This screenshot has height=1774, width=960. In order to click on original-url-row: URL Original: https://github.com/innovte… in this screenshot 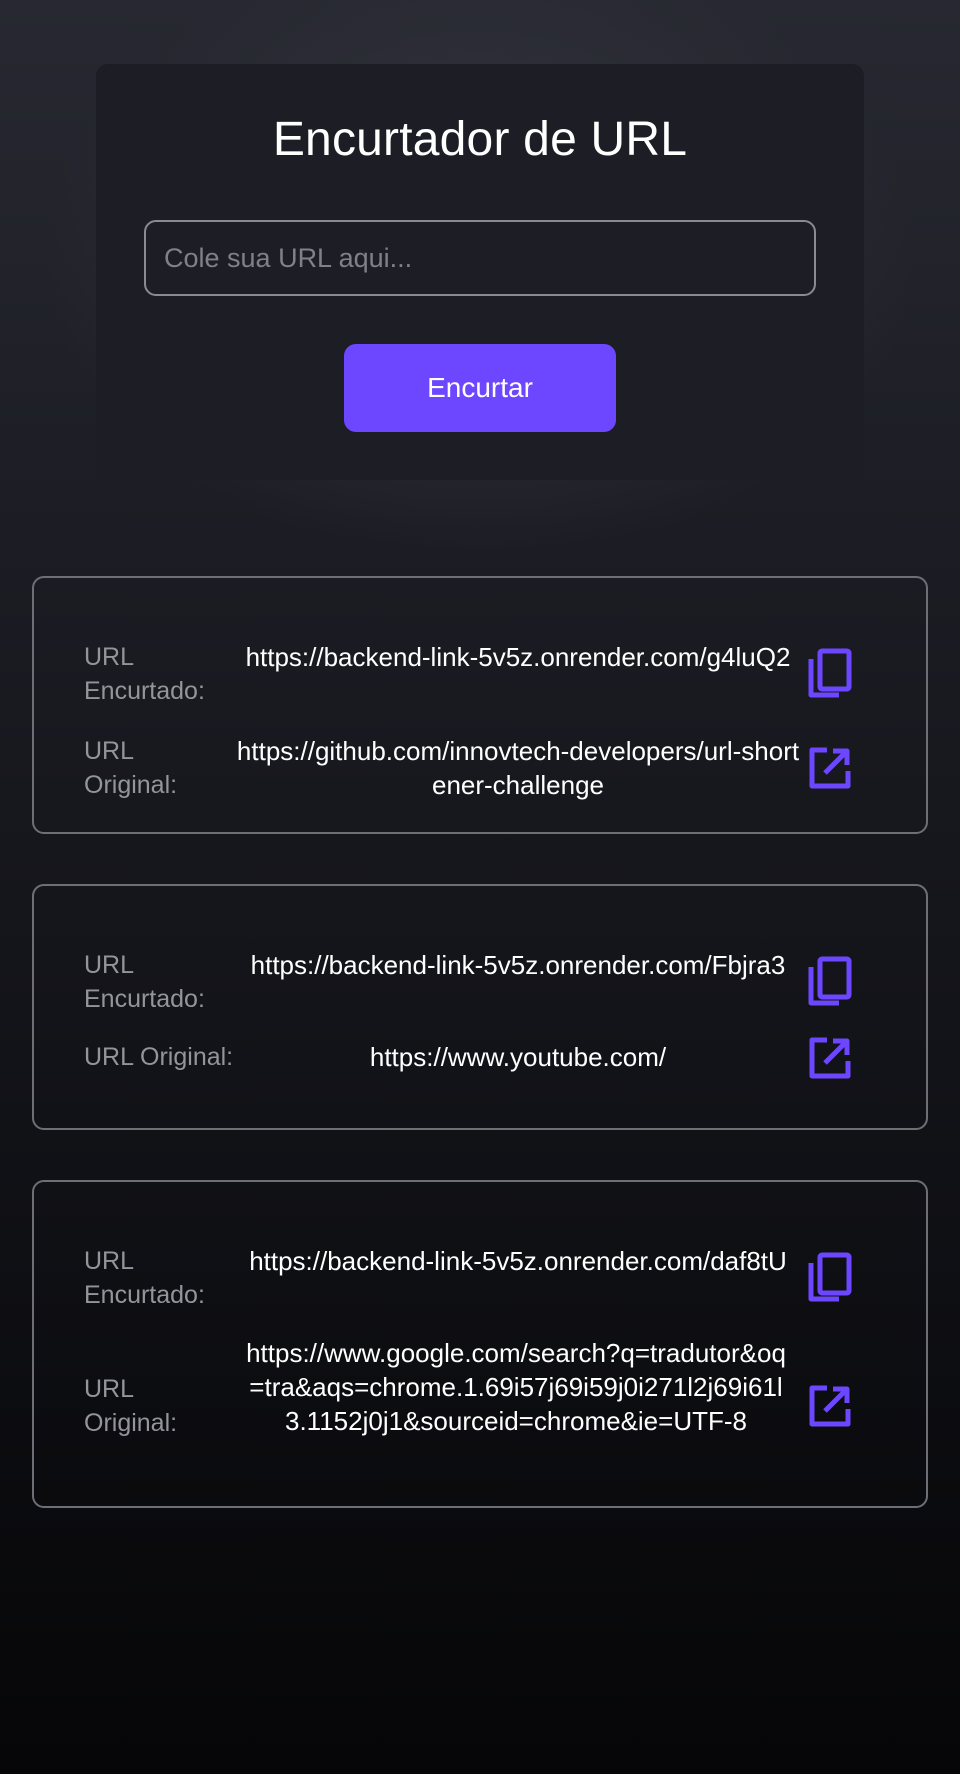, I will do `click(480, 770)`.